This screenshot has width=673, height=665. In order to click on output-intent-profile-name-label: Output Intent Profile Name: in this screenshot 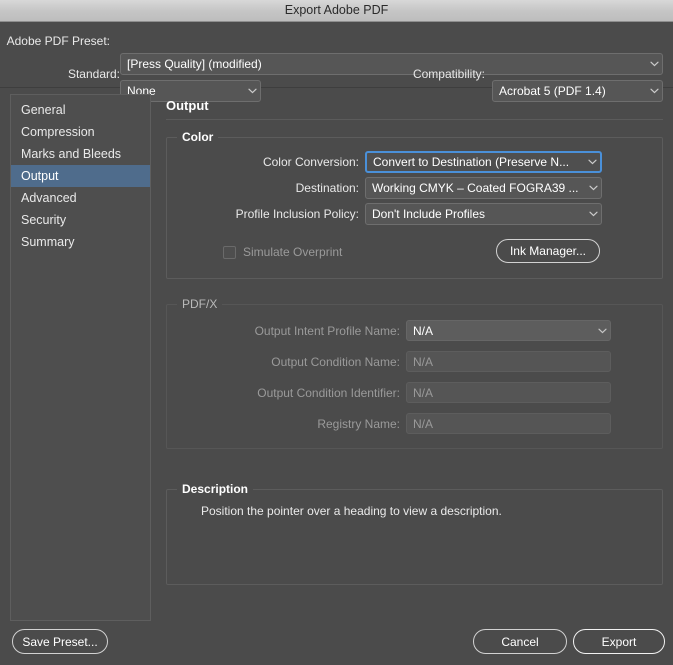, I will do `click(327, 331)`.